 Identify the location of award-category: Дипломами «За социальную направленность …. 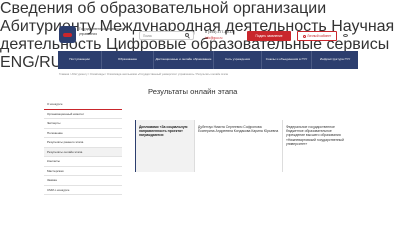
(165, 146).